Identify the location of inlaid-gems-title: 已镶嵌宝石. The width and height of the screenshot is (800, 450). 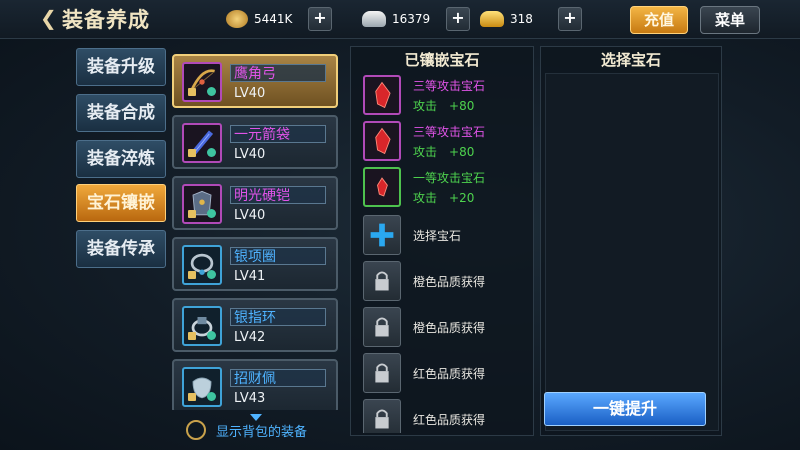
(442, 60).